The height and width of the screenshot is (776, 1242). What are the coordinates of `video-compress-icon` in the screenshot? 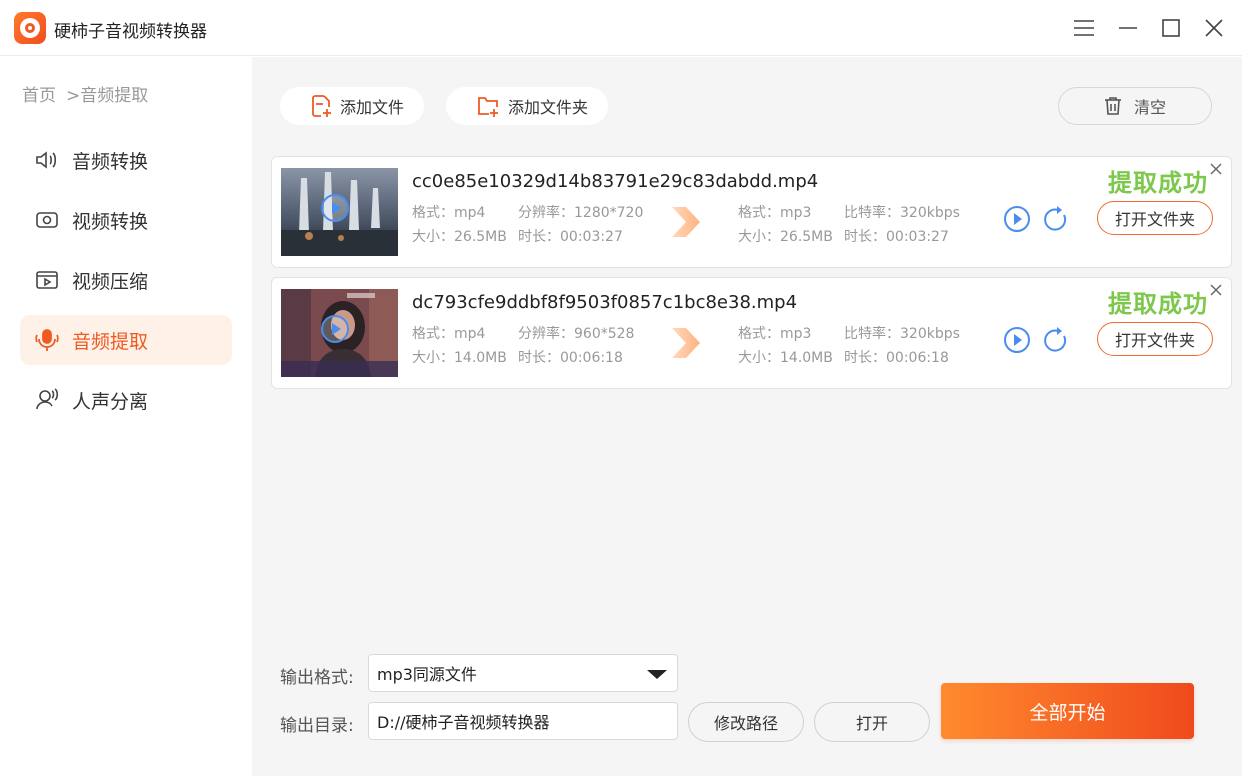 It's located at (47, 280).